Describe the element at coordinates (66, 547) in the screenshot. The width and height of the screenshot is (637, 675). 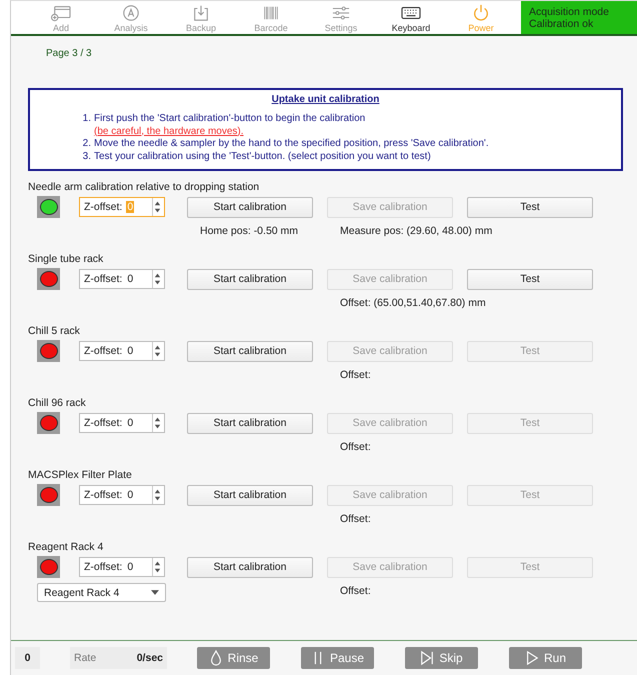
I see `section-title: Reagent Rack 4` at that location.